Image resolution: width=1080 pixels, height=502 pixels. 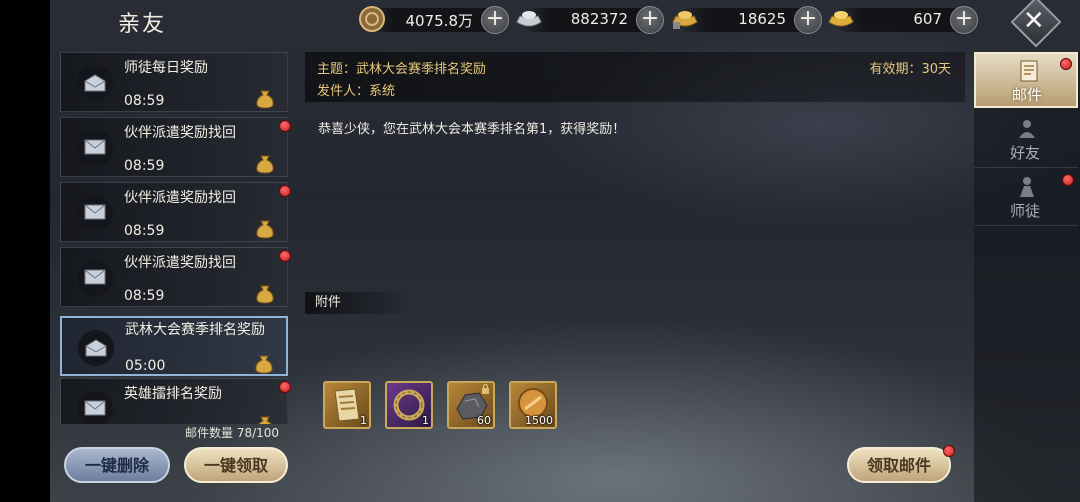 I want to click on mail-validity: 有效期：30天, so click(x=910, y=69).